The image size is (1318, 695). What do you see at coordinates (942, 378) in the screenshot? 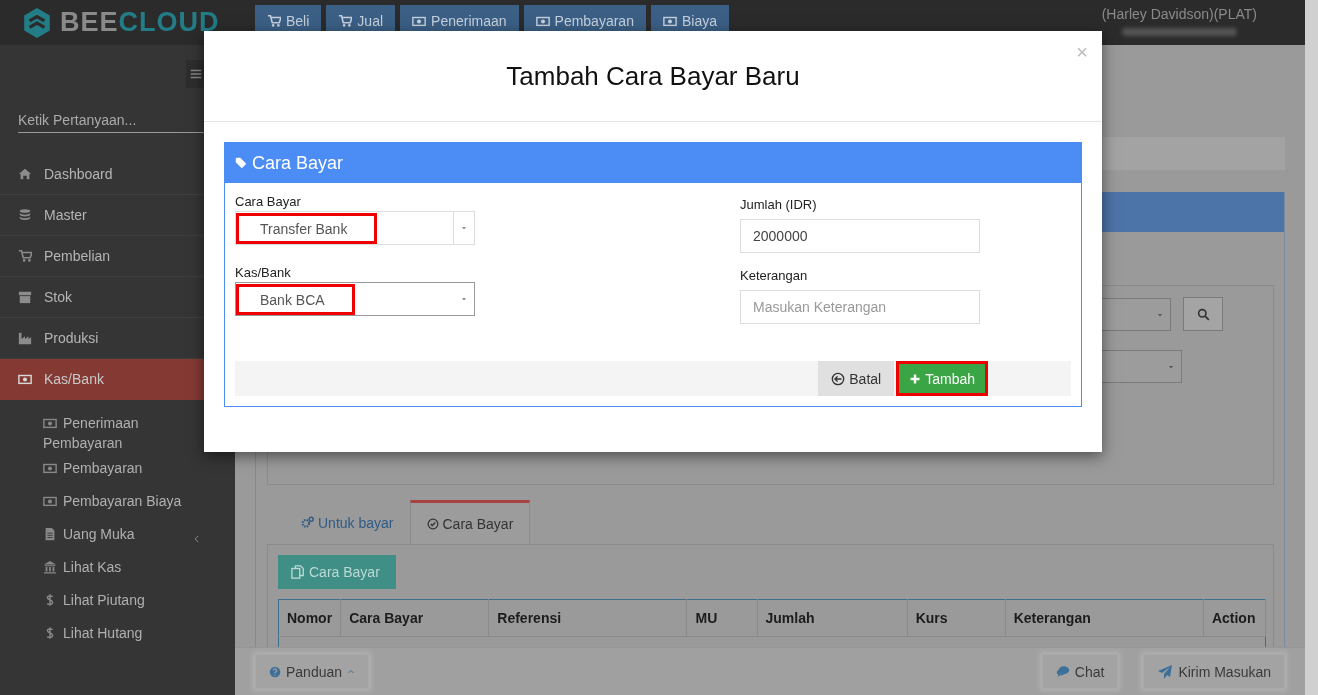
I see `add-button: Tambah` at bounding box center [942, 378].